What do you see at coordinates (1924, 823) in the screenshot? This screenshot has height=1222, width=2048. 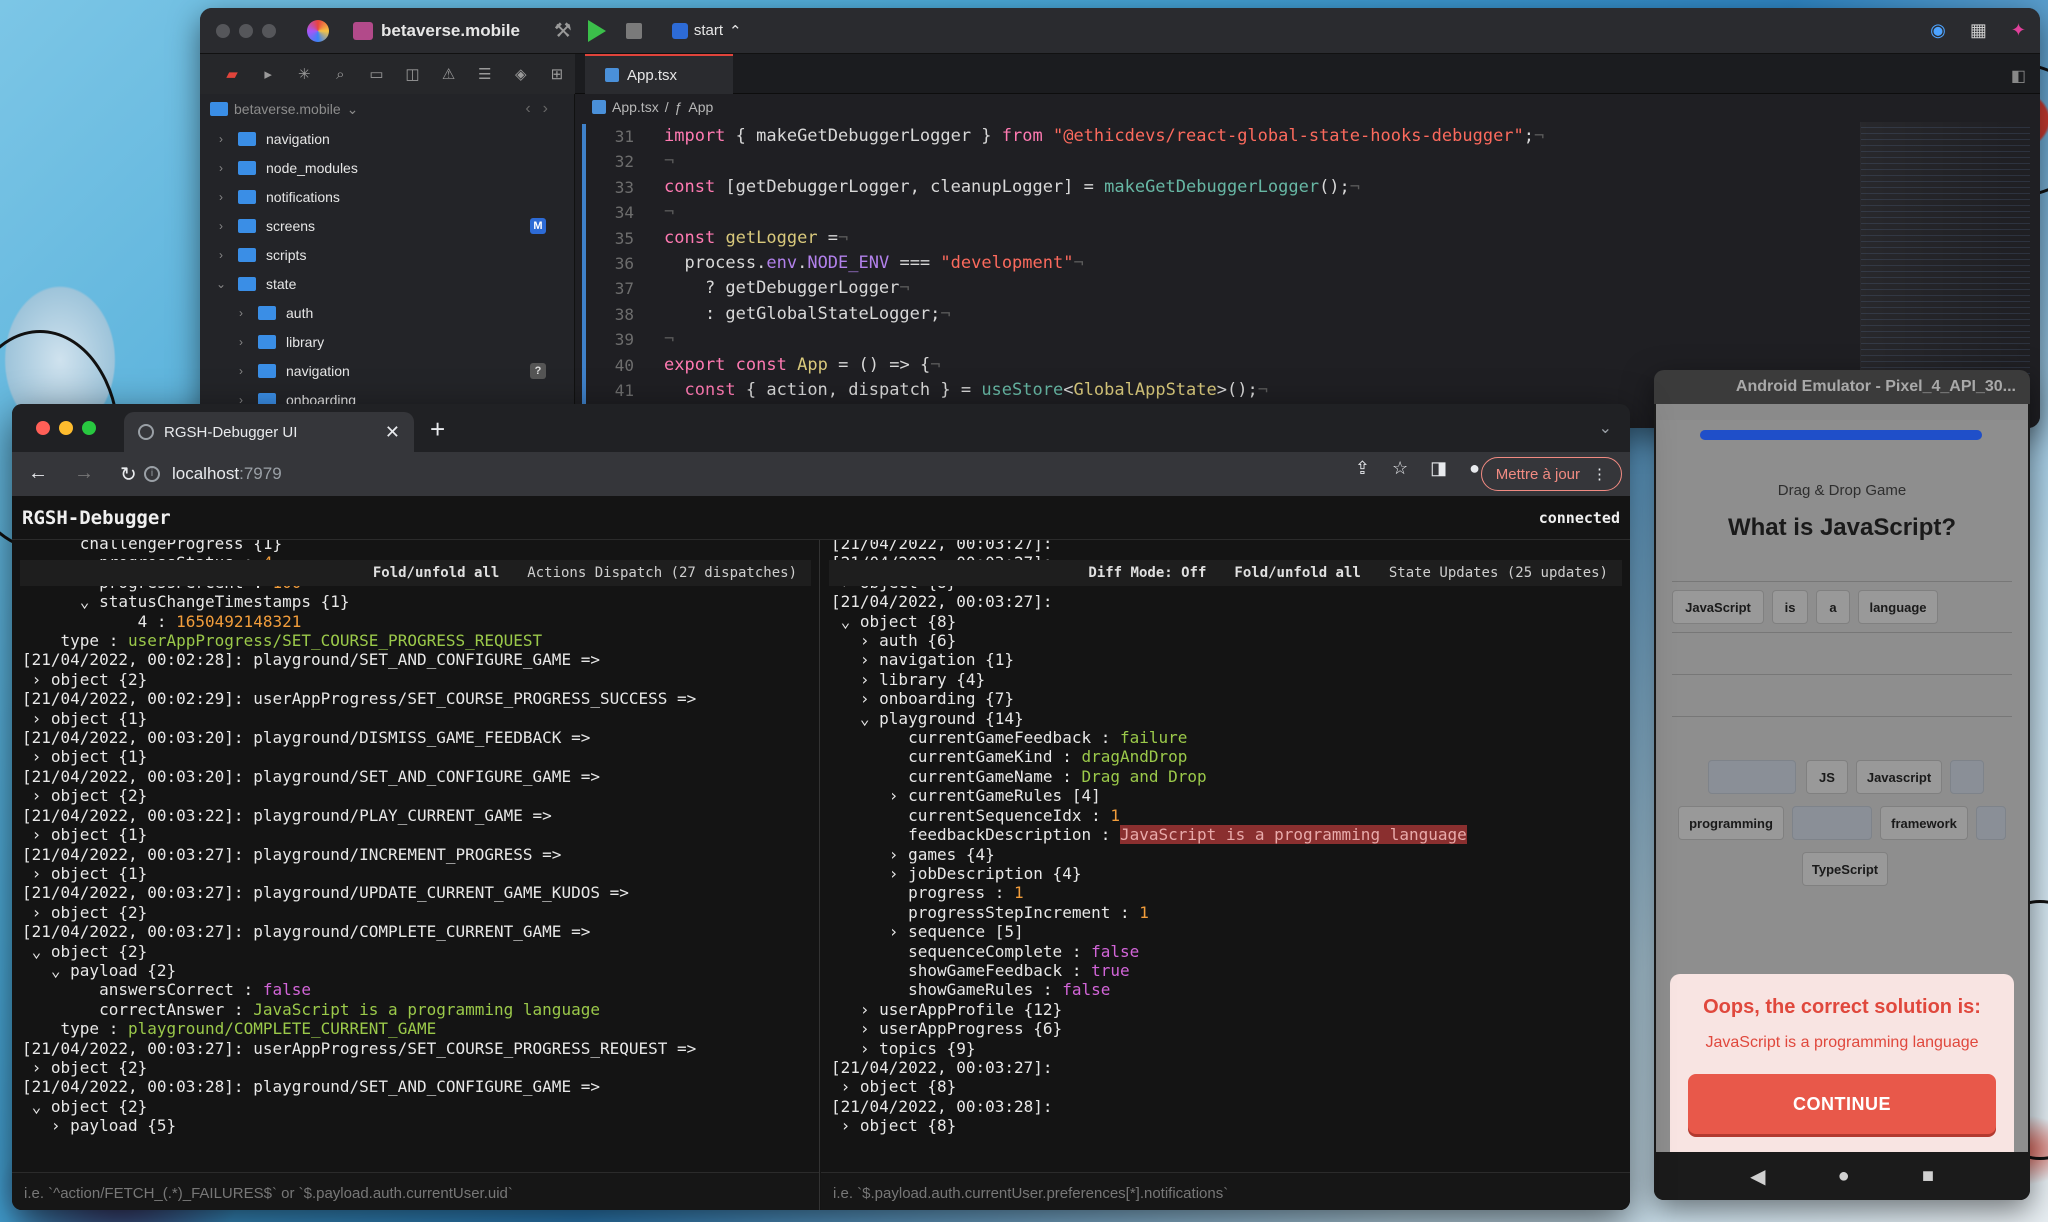 I see `word-chip: framework` at bounding box center [1924, 823].